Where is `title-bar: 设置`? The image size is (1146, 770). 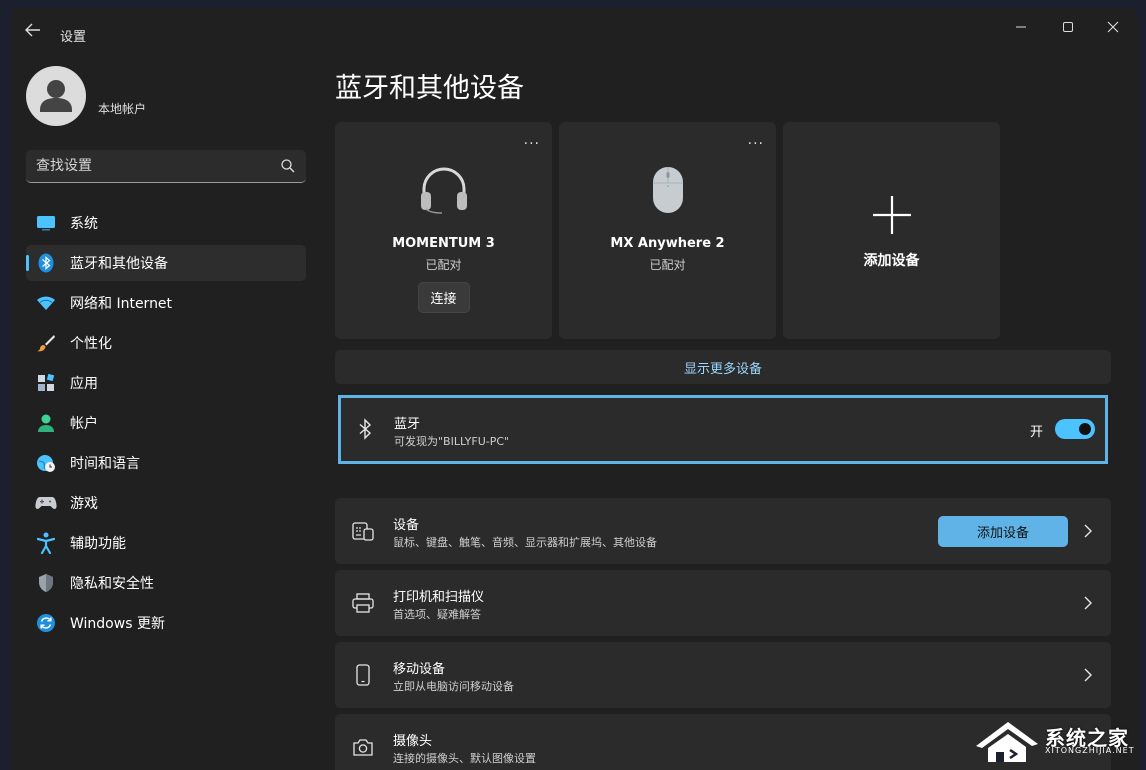
title-bar: 设置 is located at coordinates (574, 30).